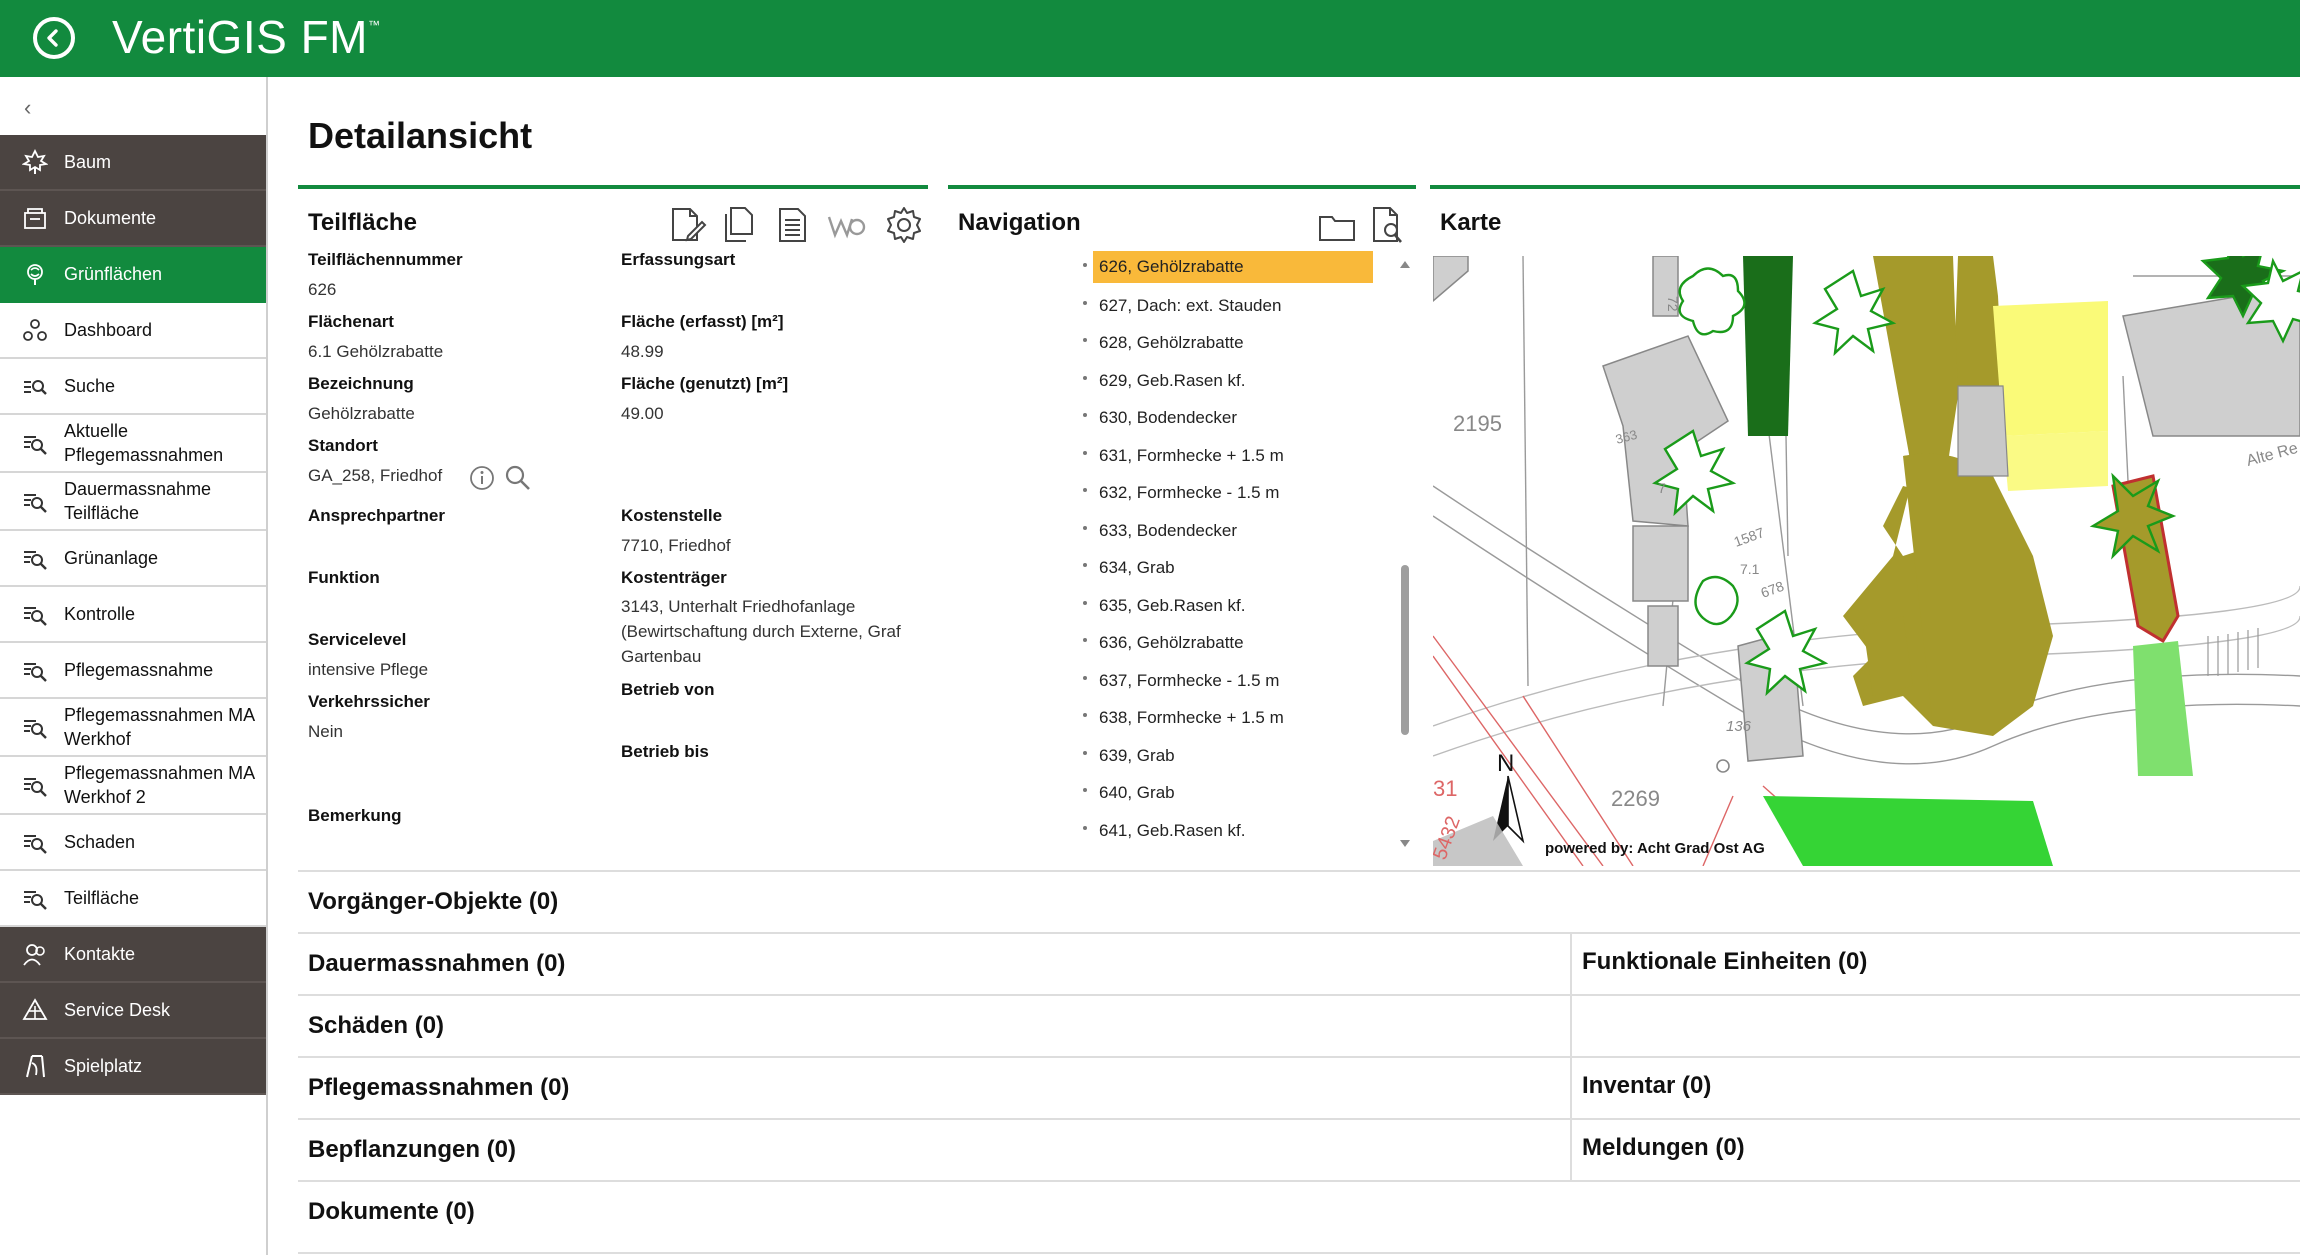  What do you see at coordinates (1239, 419) in the screenshot?
I see `navigation-item: 630, Bodendecker` at bounding box center [1239, 419].